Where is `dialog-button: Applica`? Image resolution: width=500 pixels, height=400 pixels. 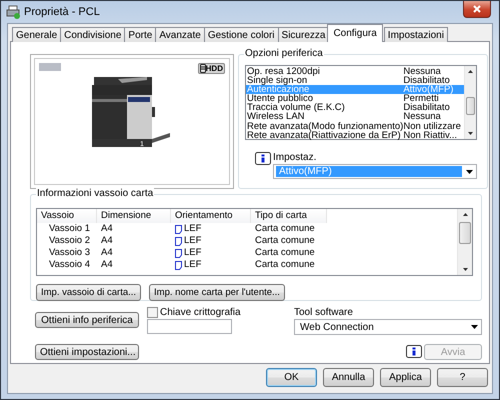
dialog-button: Applica is located at coordinates (405, 377).